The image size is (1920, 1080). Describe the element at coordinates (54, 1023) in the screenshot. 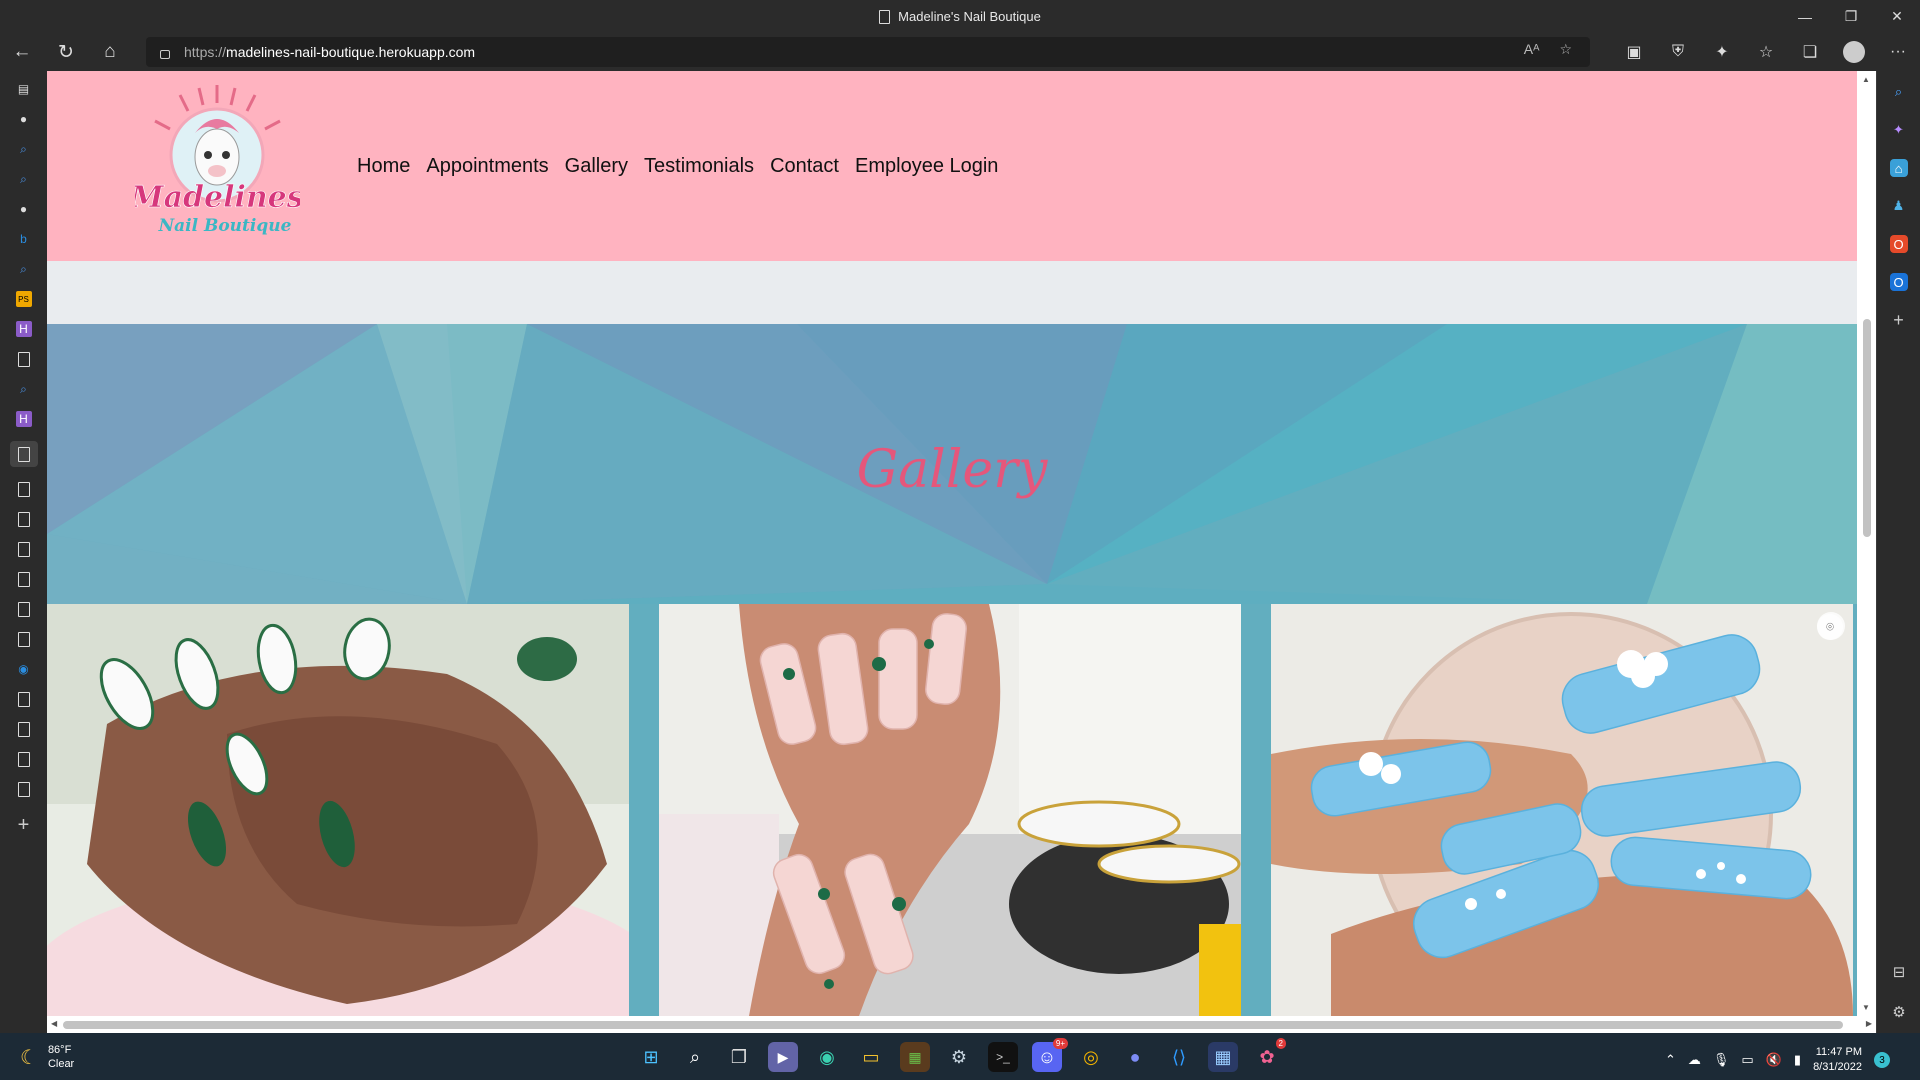

I see `scroll-left-icon: ◀` at that location.